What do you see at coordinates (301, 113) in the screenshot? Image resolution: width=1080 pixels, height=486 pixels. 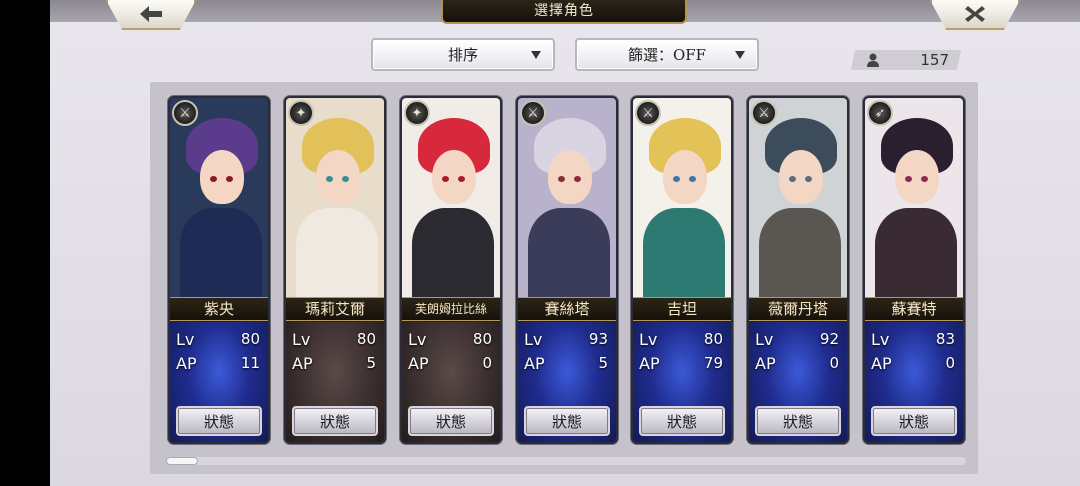 I see `staff-icon: ✦` at bounding box center [301, 113].